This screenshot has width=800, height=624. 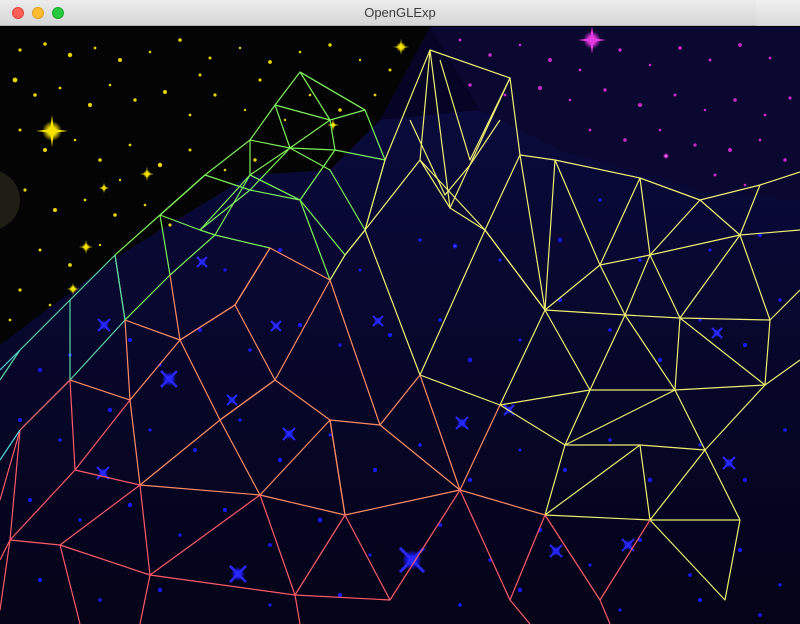 I want to click on title-bar: OpenGLExp, so click(x=400, y=13).